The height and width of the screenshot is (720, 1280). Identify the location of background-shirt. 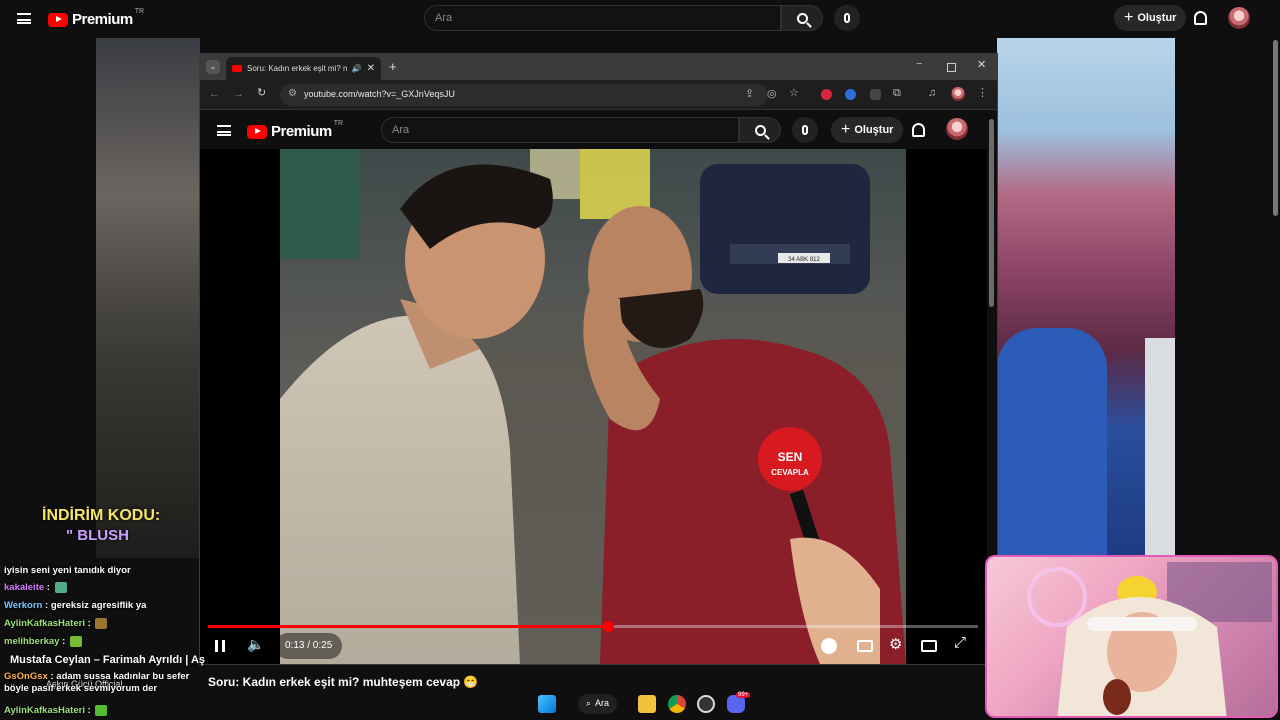
(1160, 448).